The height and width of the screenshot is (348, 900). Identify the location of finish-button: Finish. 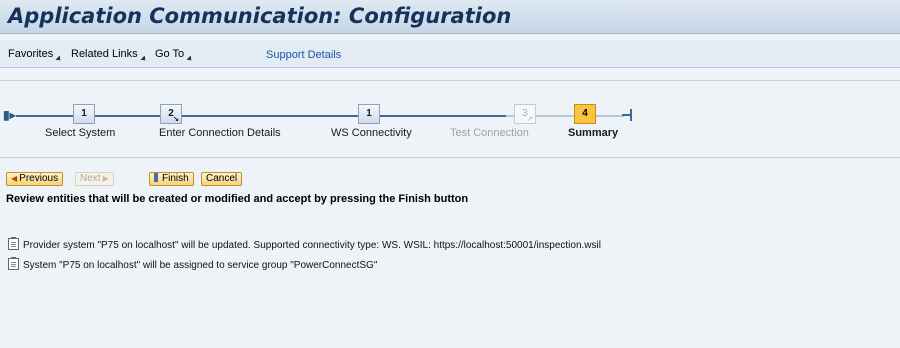
(171, 179).